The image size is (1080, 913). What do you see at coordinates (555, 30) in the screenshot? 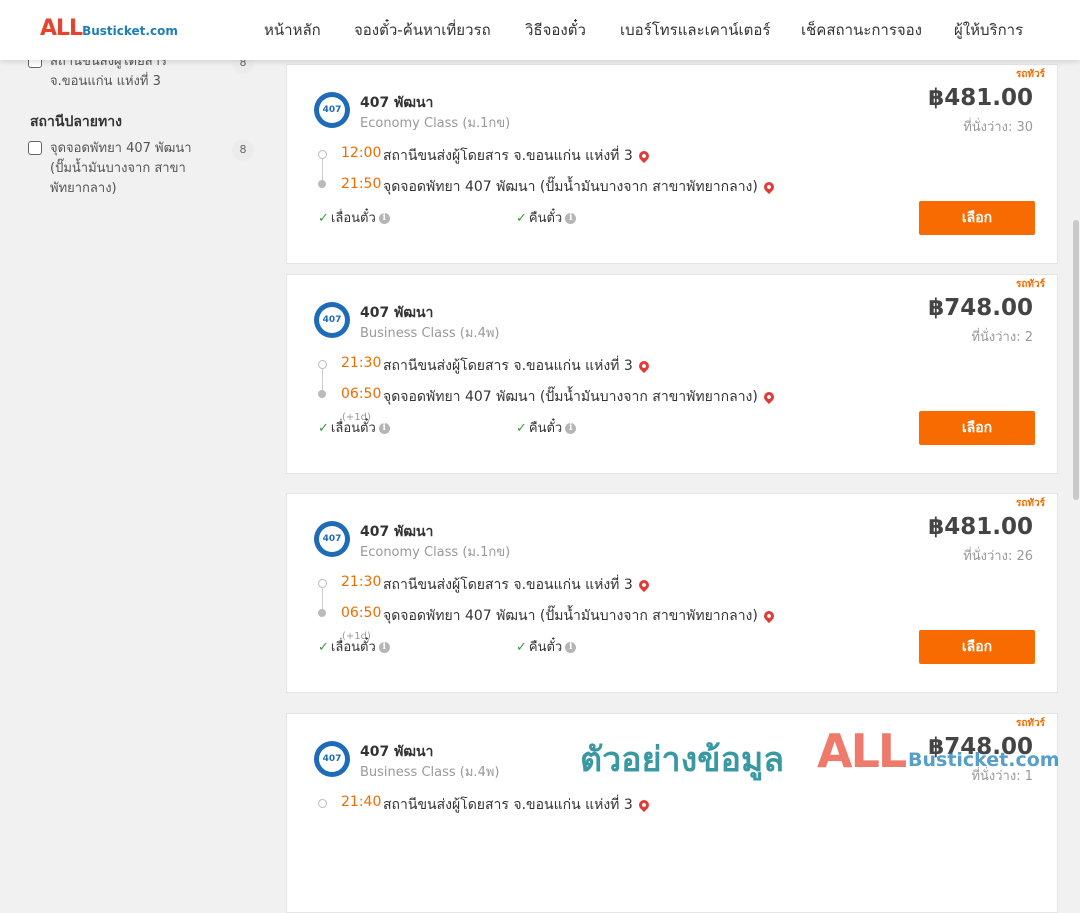
I see `nav-how-to-book: วิธีจองตั๋ว` at bounding box center [555, 30].